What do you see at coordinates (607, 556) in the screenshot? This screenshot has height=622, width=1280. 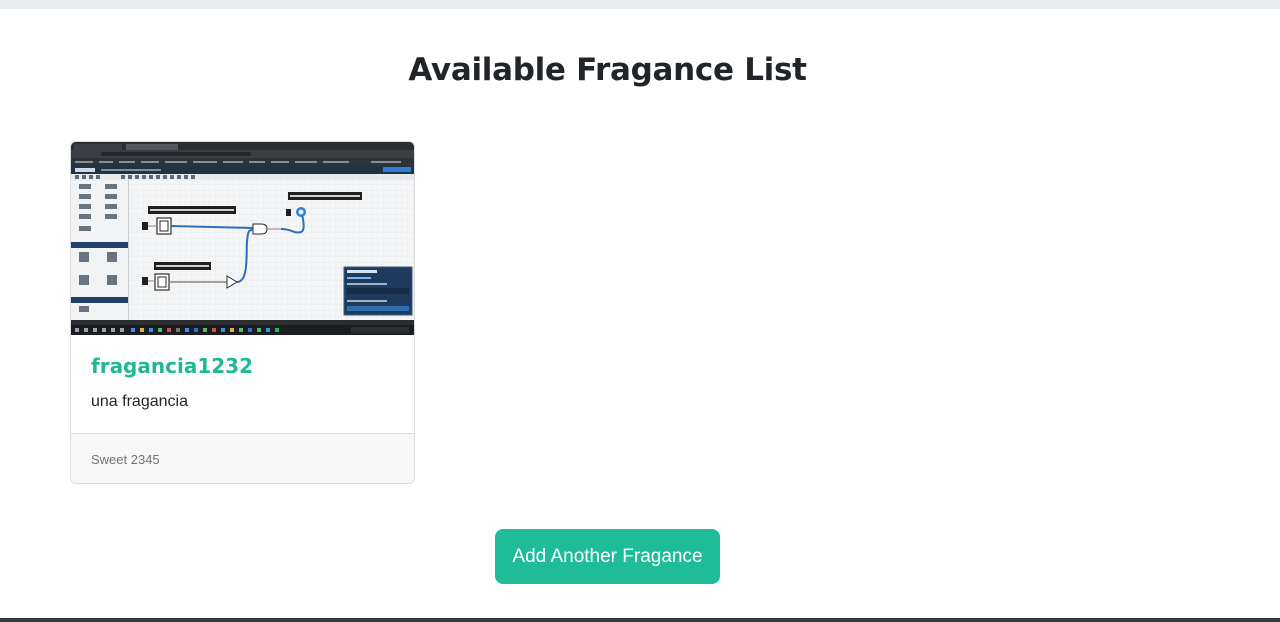 I see `add-fragrance-button: Add Another Fragance` at bounding box center [607, 556].